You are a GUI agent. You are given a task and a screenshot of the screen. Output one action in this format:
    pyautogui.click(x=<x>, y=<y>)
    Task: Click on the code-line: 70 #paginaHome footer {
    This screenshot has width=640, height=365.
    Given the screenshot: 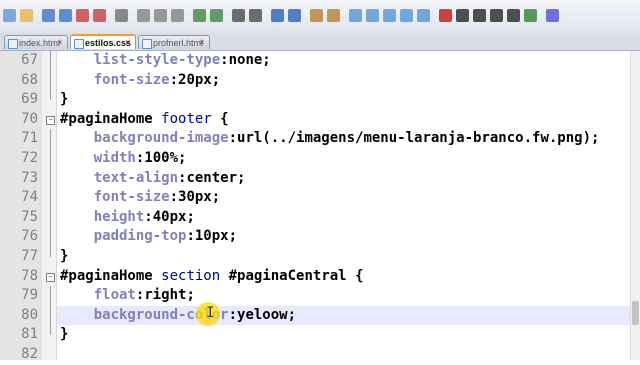 What is the action you would take?
    pyautogui.click(x=320, y=120)
    